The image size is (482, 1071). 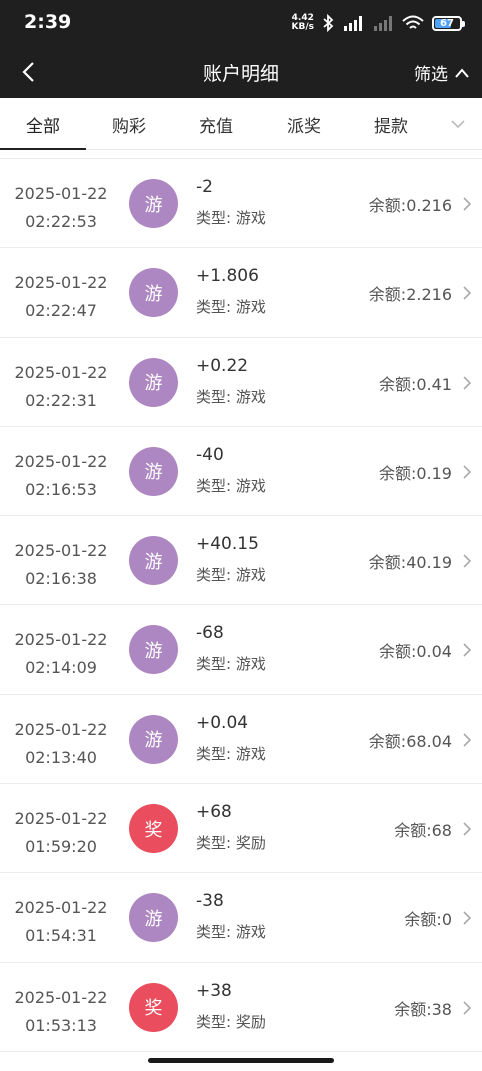 What do you see at coordinates (353, 23) in the screenshot?
I see `signal-hd-icon` at bounding box center [353, 23].